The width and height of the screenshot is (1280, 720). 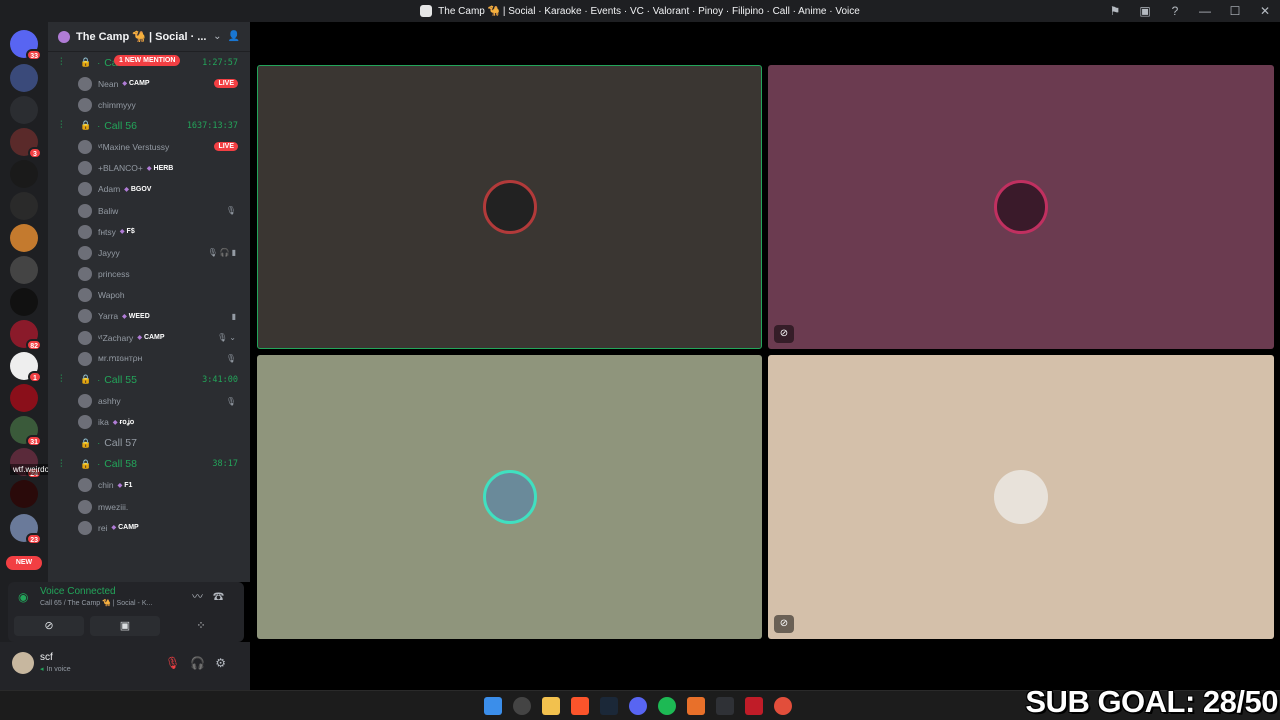 I want to click on voice-channel: ⫶ 🔒 · Call 55 3:41:00, so click(x=149, y=379).